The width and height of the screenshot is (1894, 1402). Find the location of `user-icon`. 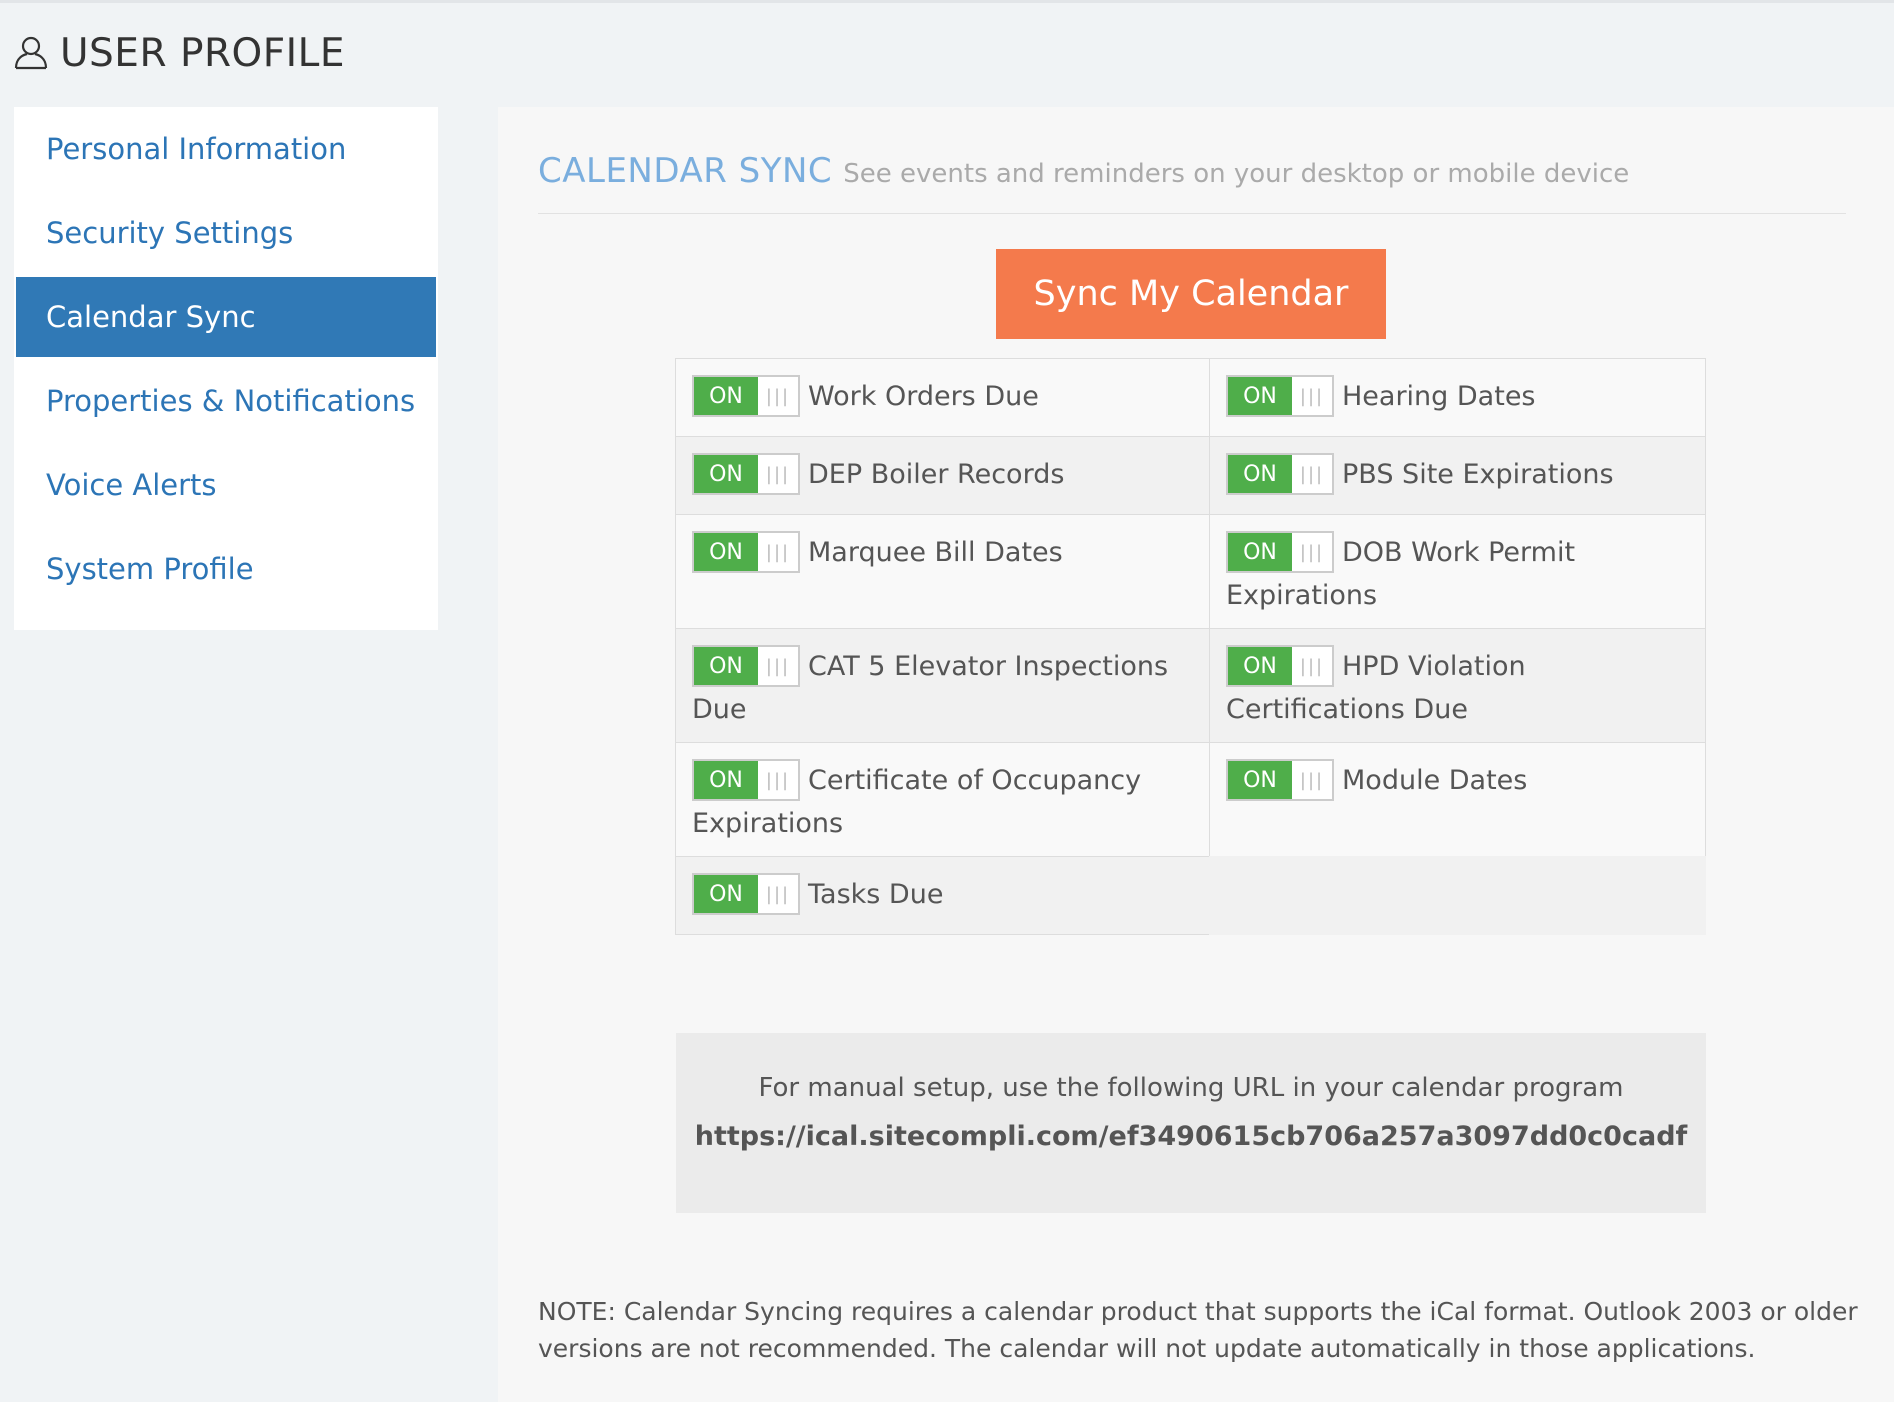

user-icon is located at coordinates (31, 54).